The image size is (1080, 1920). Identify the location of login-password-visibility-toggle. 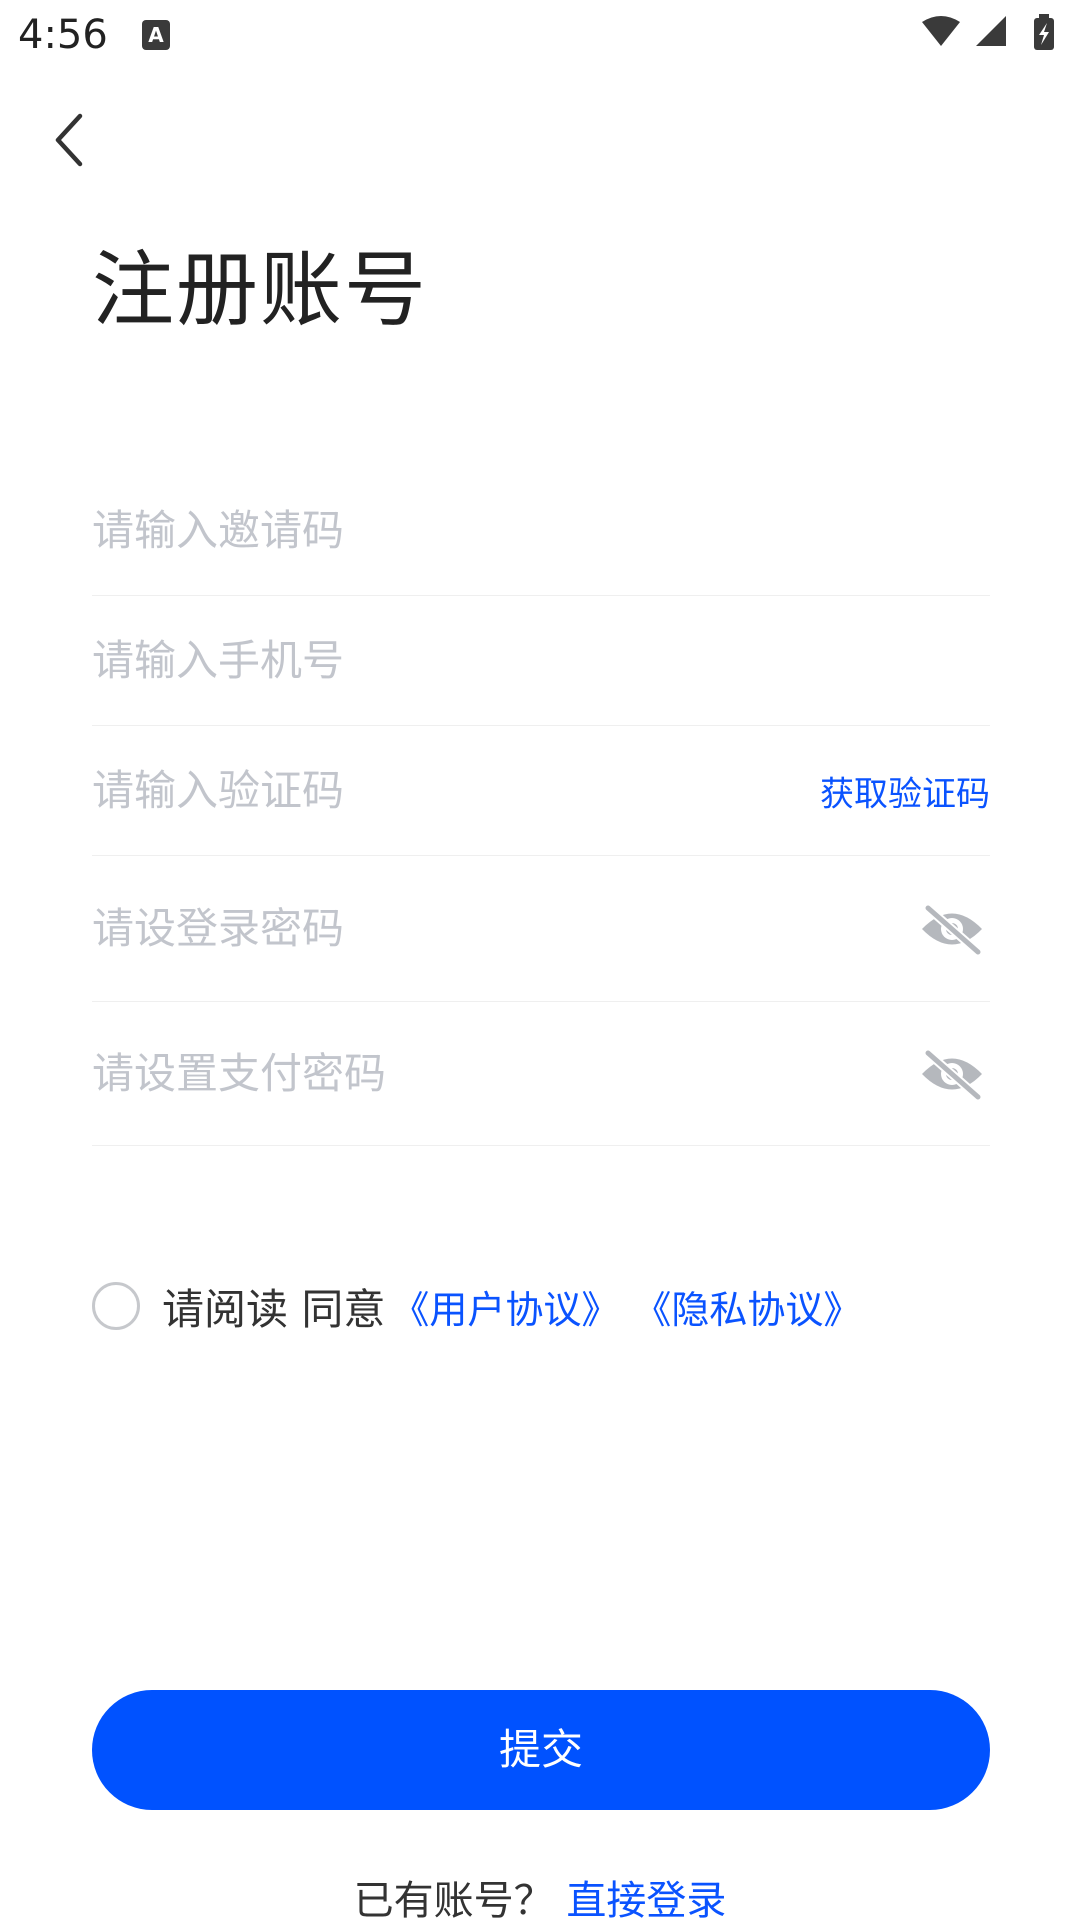
(952, 929).